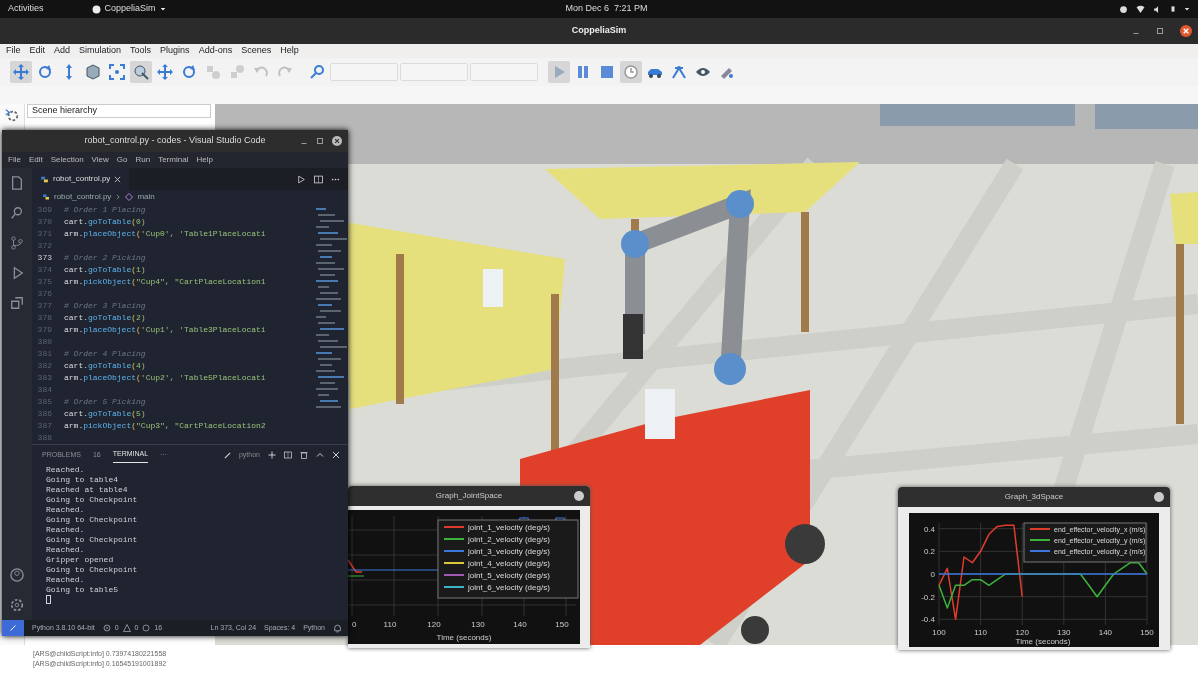 The height and width of the screenshot is (680, 1198). Describe the element at coordinates (146, 197) in the screenshot. I see `breadcrumb-item: main` at that location.